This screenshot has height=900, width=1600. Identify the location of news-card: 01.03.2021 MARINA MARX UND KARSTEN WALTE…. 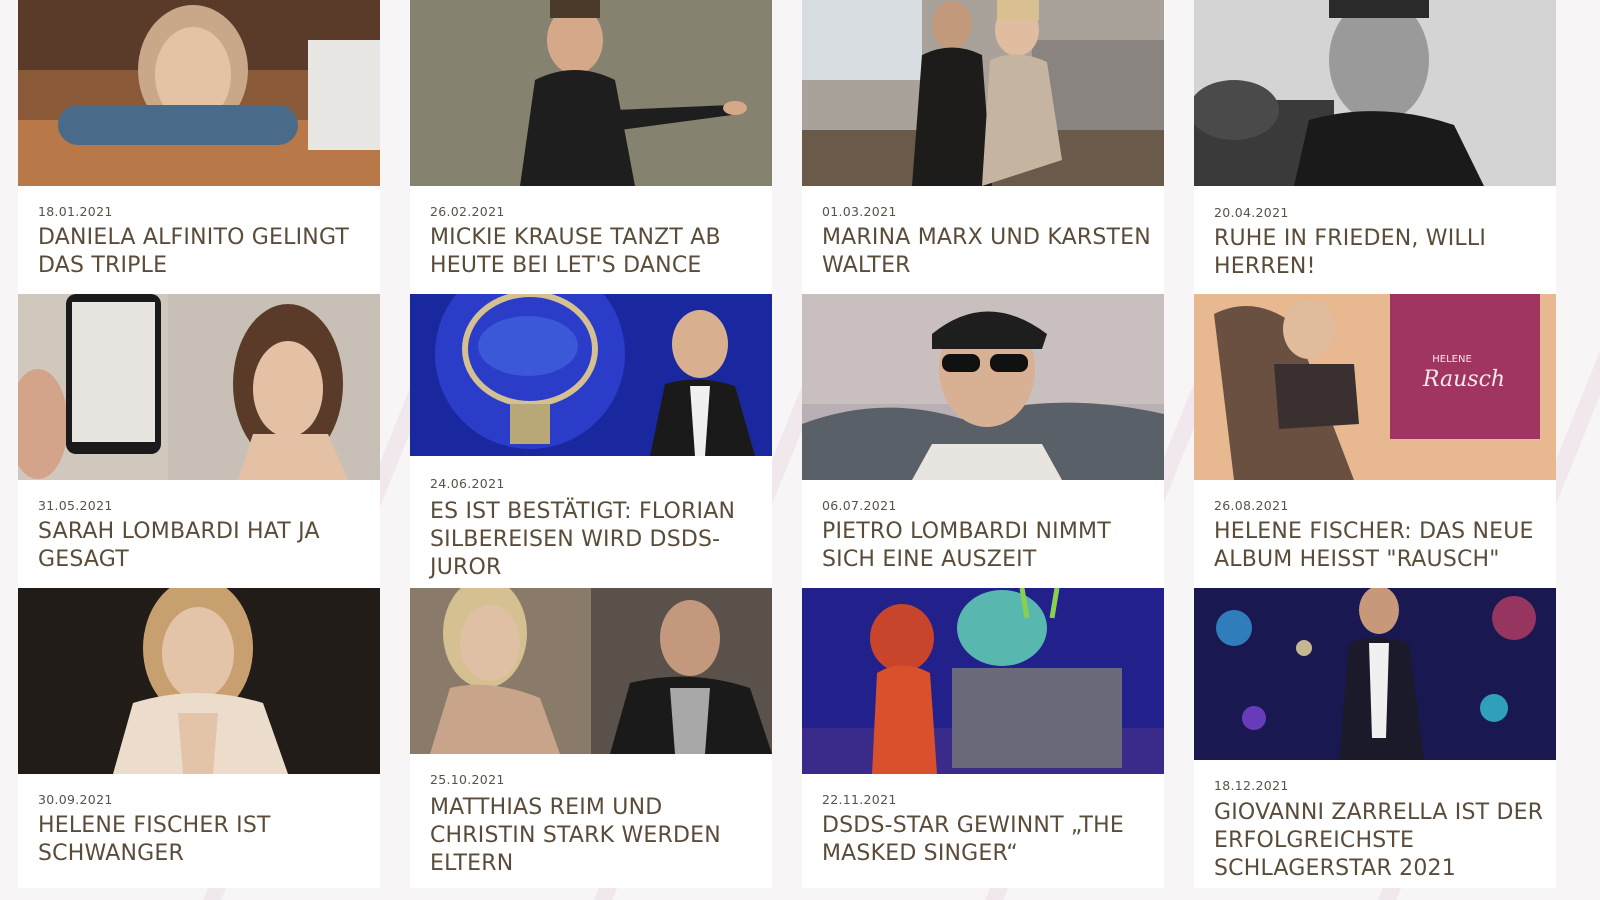
(983, 150).